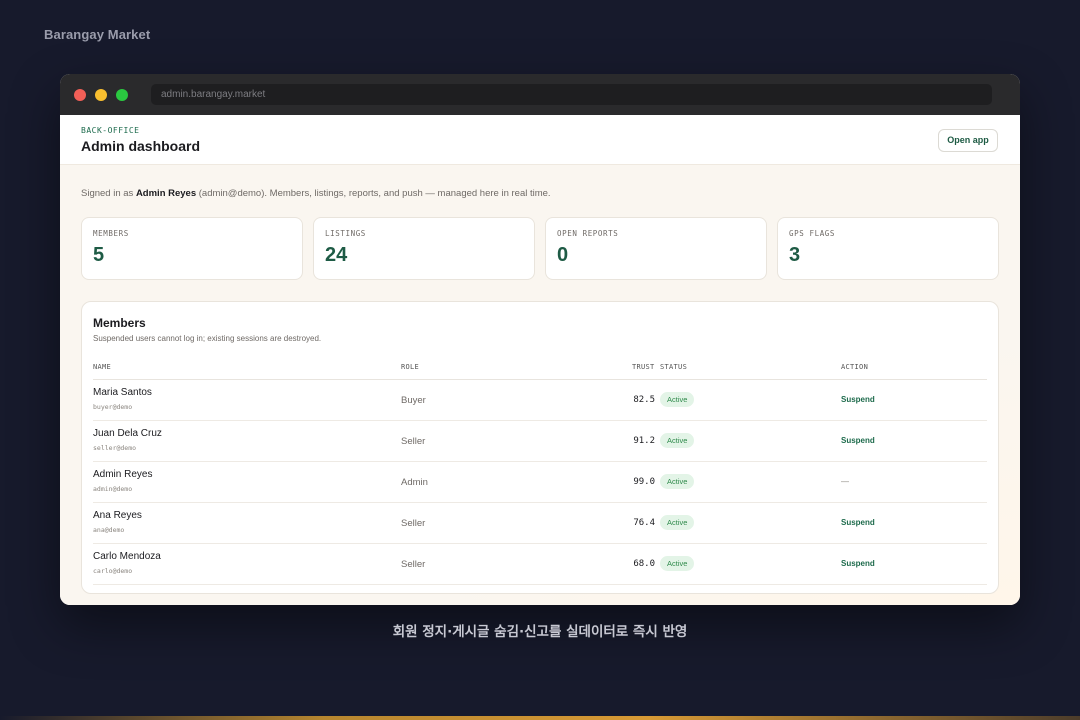 The height and width of the screenshot is (720, 1080). What do you see at coordinates (192, 248) in the screenshot?
I see `stat-card-members: MEMBERS 5` at bounding box center [192, 248].